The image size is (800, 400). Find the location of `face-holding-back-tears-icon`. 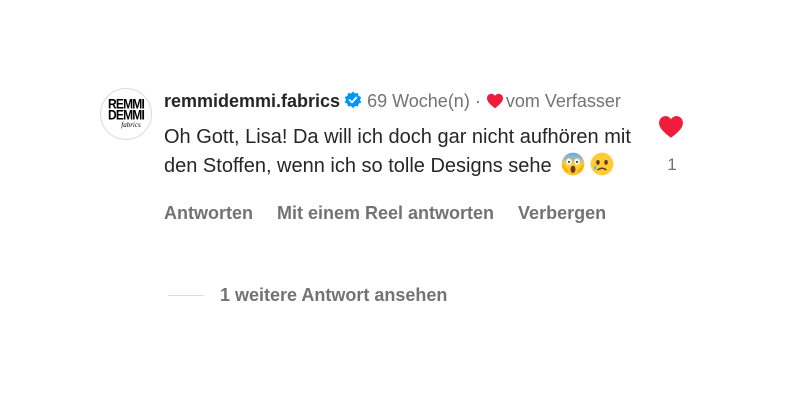

face-holding-back-tears-icon is located at coordinates (602, 168).